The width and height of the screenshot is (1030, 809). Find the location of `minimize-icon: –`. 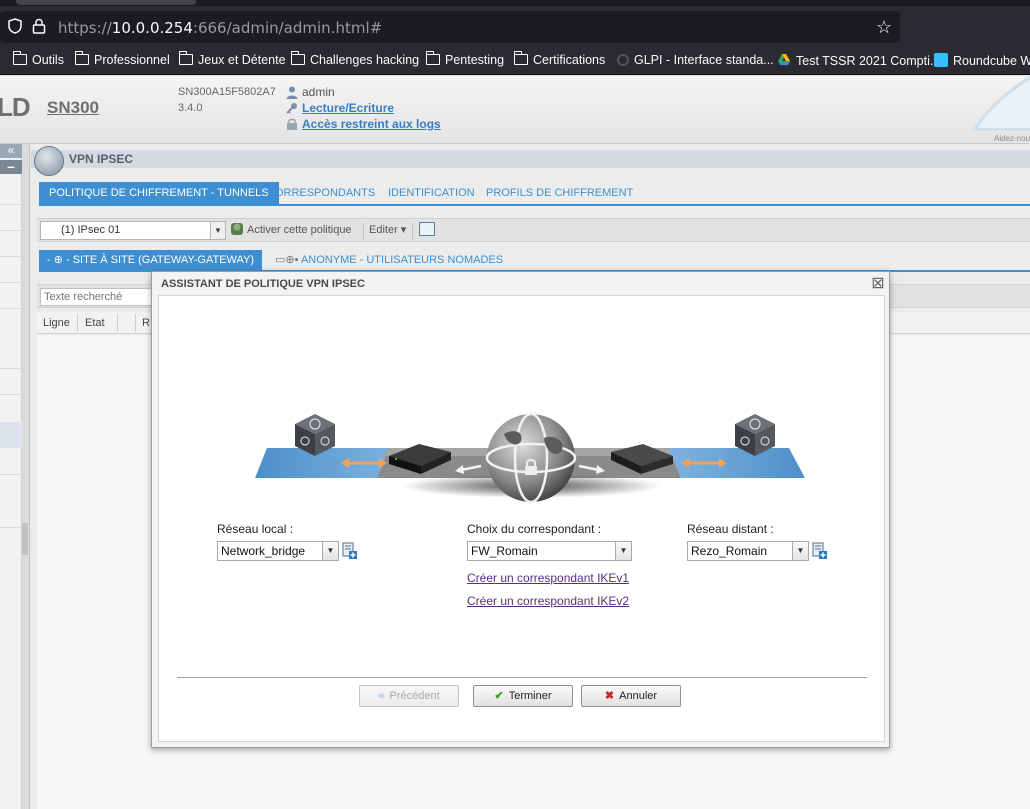

minimize-icon: – is located at coordinates (11, 166).